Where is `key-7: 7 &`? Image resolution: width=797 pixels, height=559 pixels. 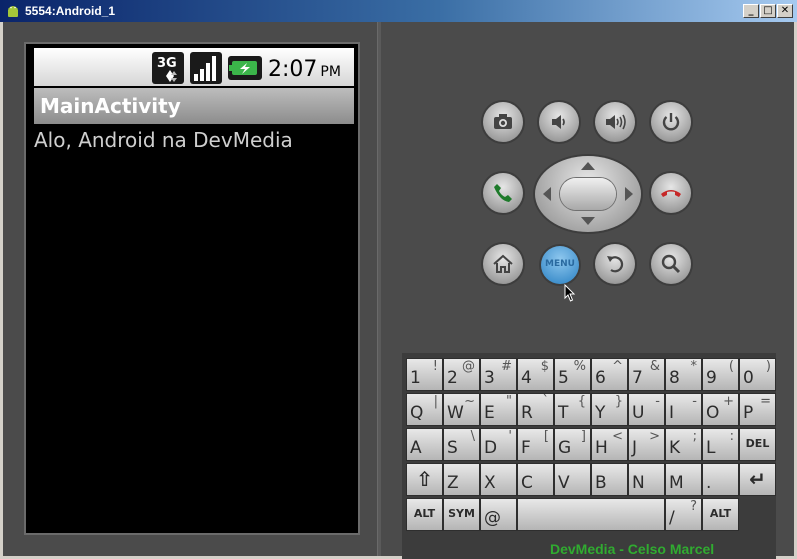 key-7: 7 & is located at coordinates (646, 374).